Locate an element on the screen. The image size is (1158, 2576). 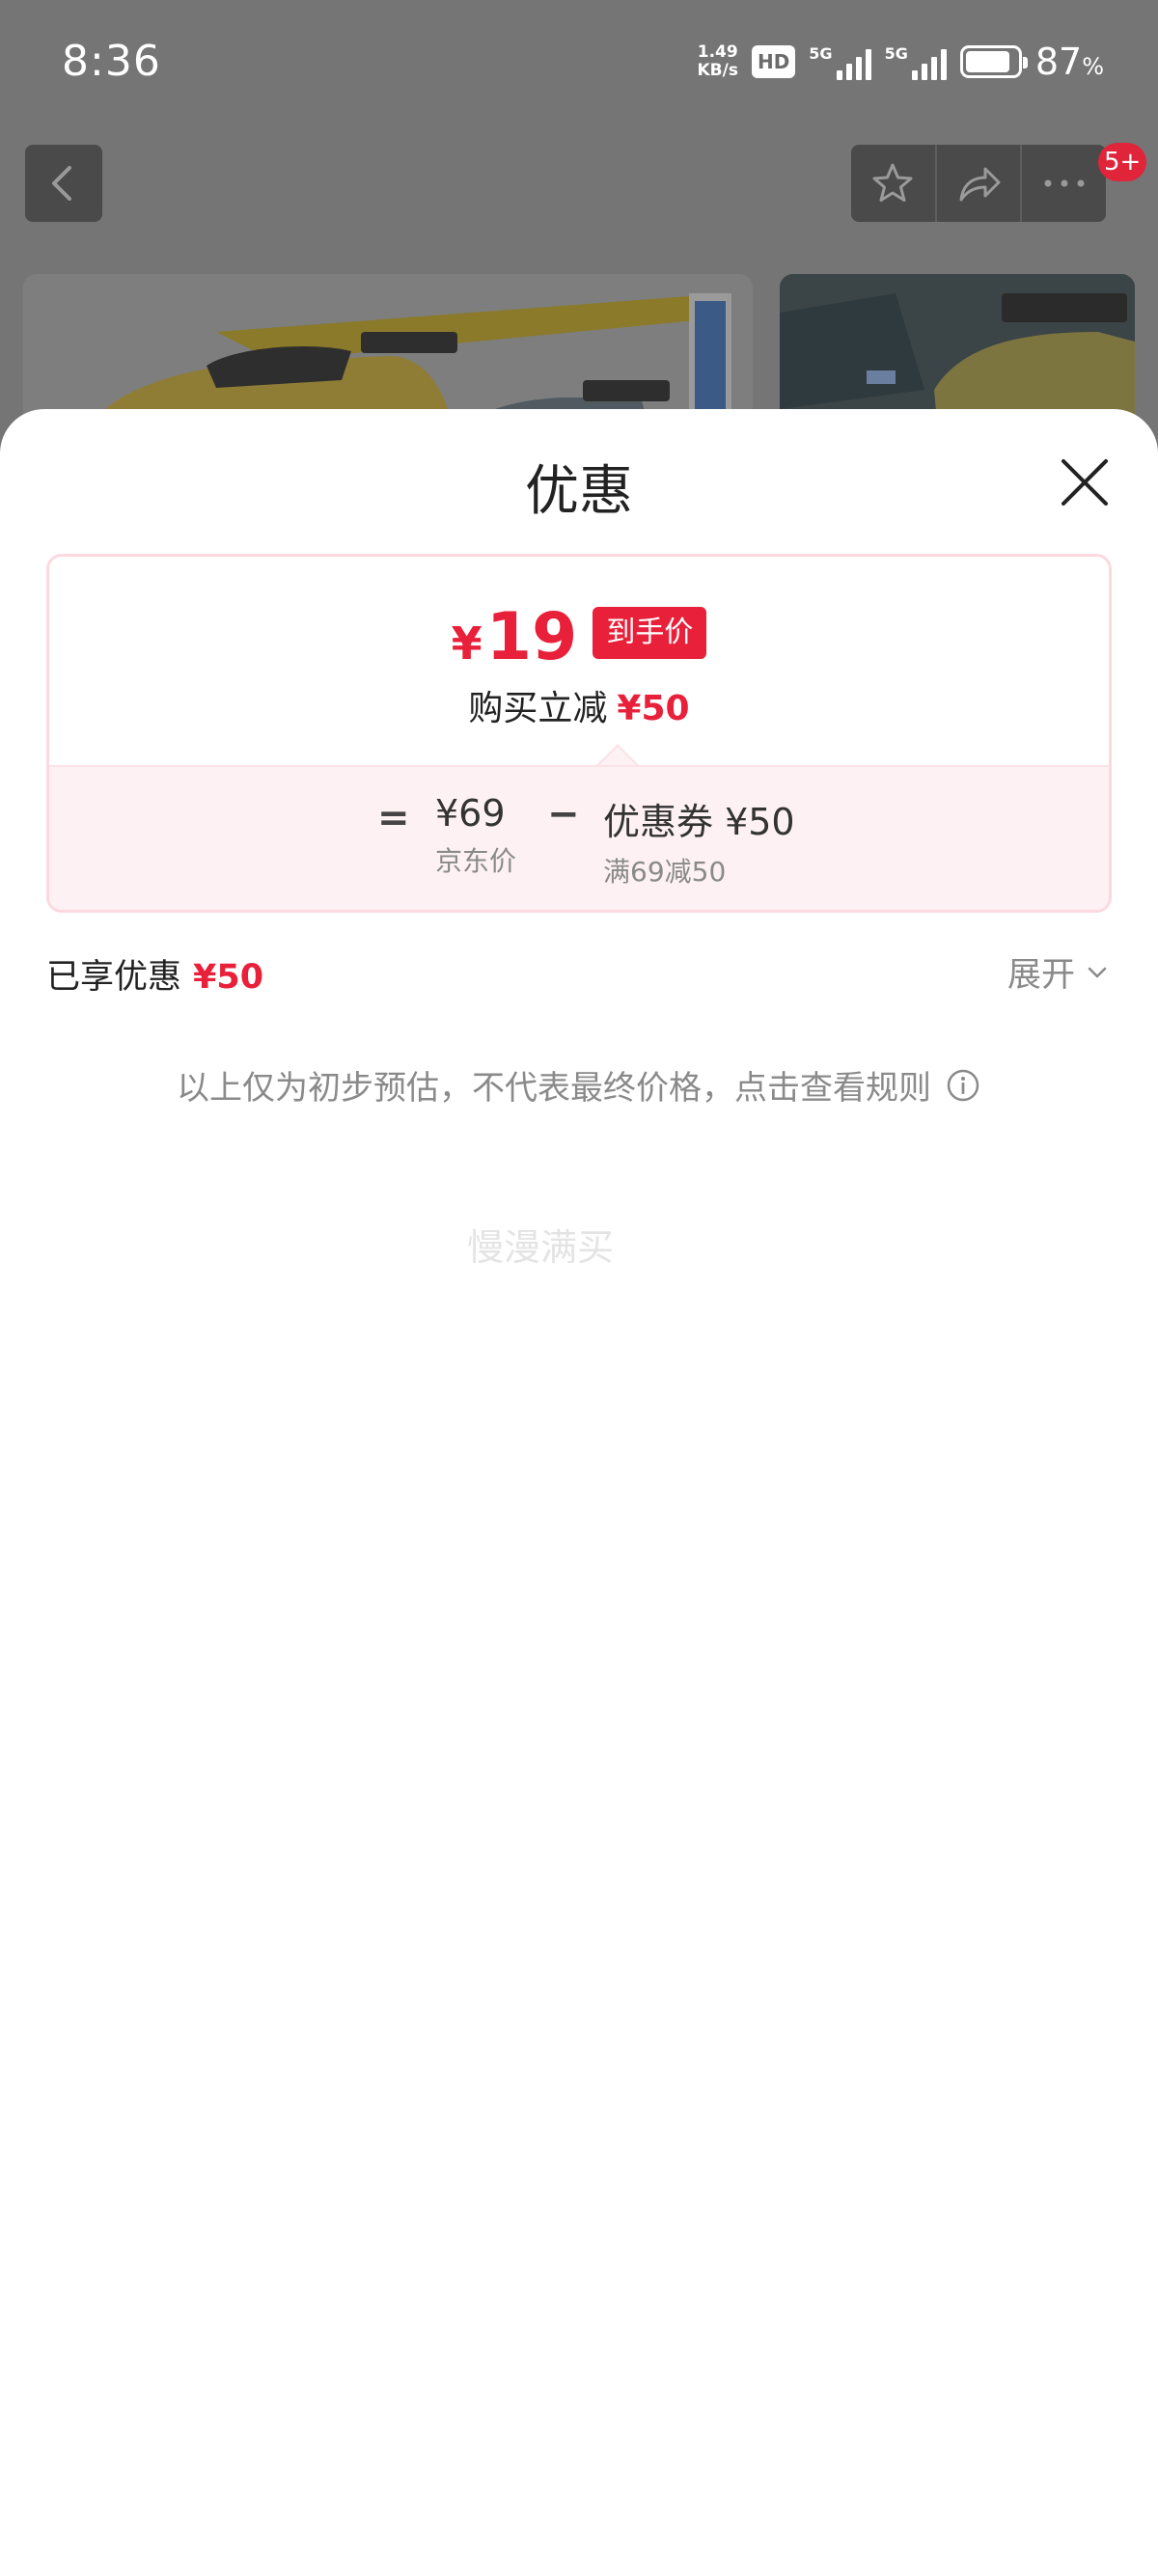
equals-sign: = is located at coordinates (393, 818).